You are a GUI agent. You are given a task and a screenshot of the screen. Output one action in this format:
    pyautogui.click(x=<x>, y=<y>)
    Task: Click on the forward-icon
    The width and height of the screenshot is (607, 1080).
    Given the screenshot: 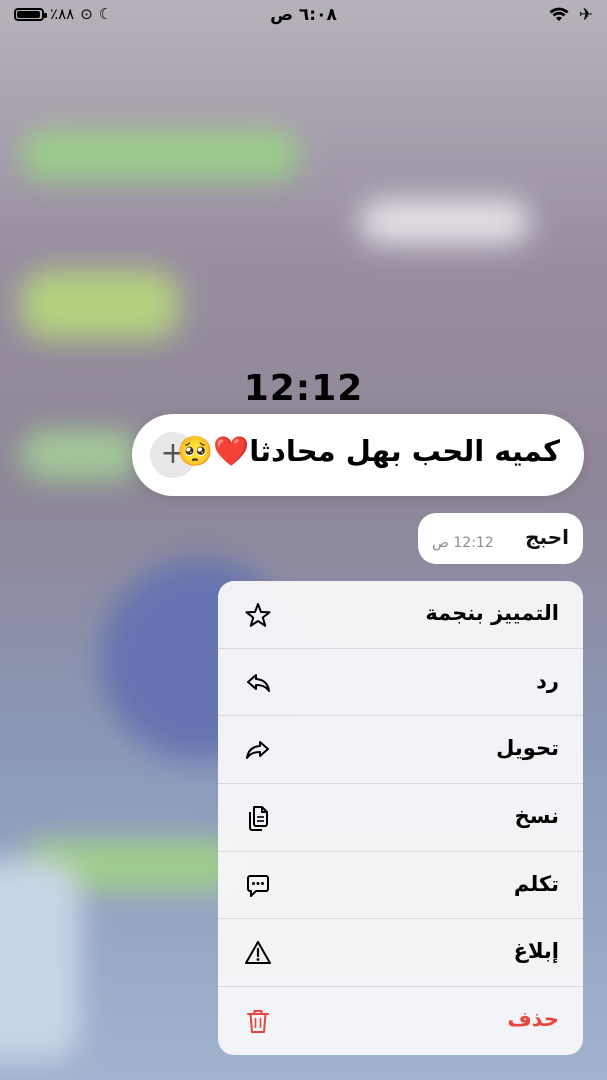 What is the action you would take?
    pyautogui.click(x=257, y=750)
    